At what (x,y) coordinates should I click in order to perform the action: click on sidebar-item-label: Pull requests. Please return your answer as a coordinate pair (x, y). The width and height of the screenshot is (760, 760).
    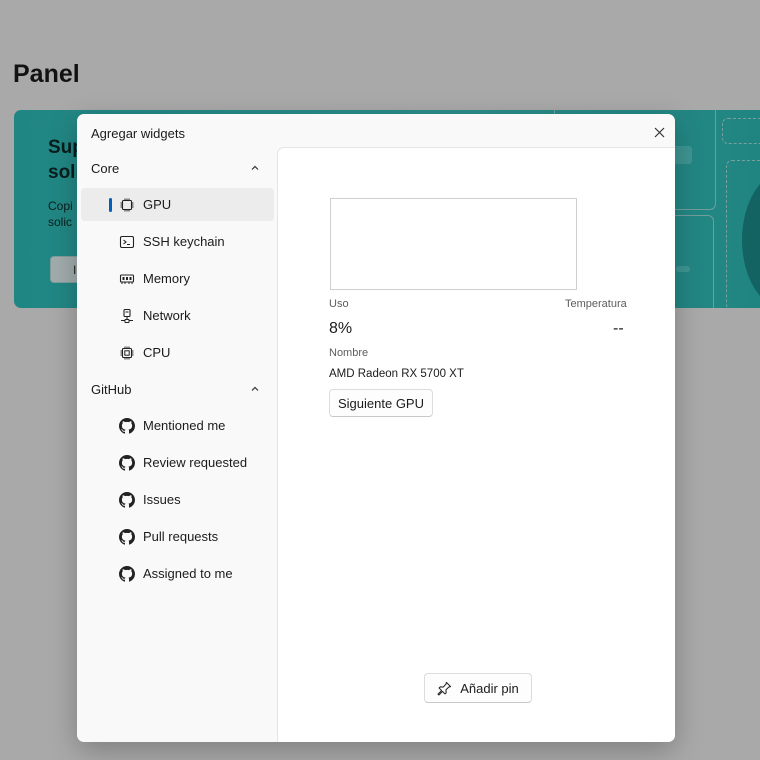
    Looking at the image, I should click on (181, 536).